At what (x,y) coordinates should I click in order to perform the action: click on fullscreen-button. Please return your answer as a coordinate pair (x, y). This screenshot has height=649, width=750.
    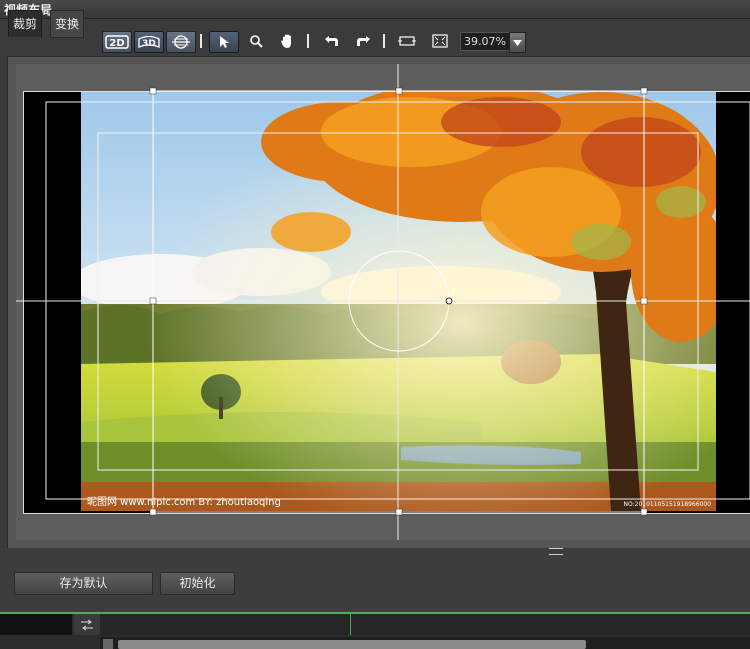
    Looking at the image, I should click on (440, 41).